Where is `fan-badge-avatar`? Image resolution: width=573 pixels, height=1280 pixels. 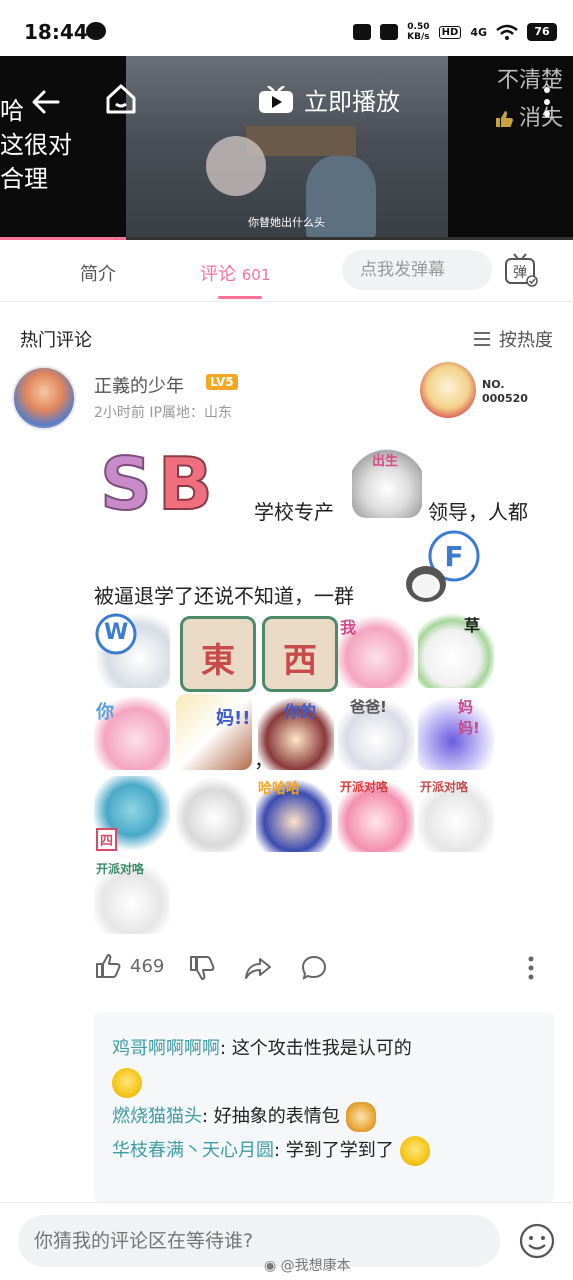
fan-badge-avatar is located at coordinates (448, 390).